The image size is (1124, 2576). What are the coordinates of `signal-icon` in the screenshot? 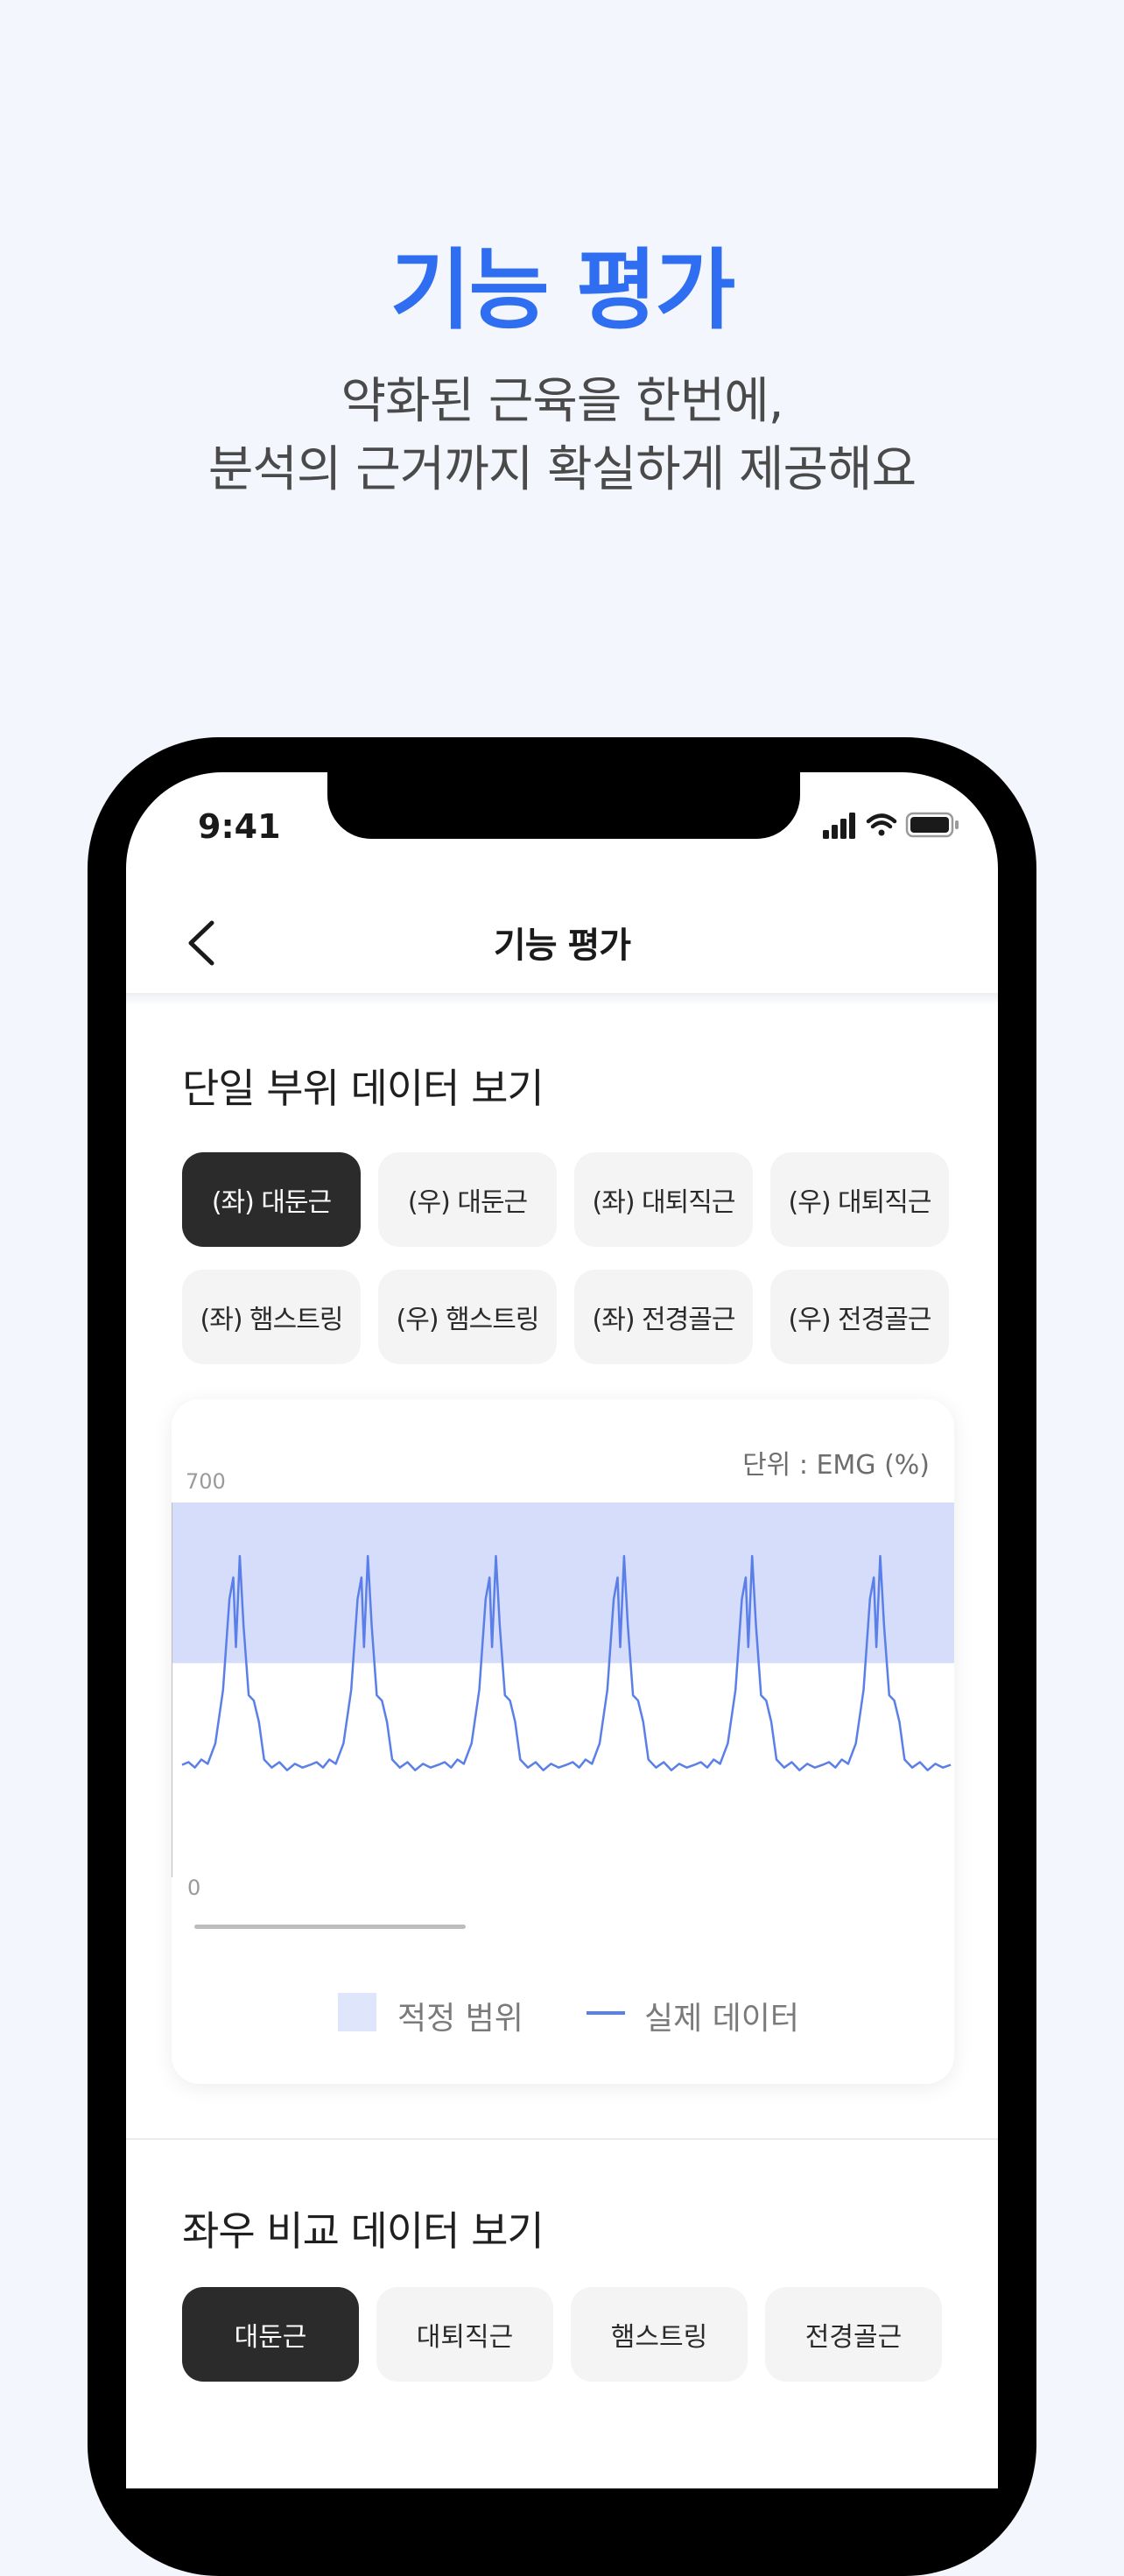 It's located at (839, 826).